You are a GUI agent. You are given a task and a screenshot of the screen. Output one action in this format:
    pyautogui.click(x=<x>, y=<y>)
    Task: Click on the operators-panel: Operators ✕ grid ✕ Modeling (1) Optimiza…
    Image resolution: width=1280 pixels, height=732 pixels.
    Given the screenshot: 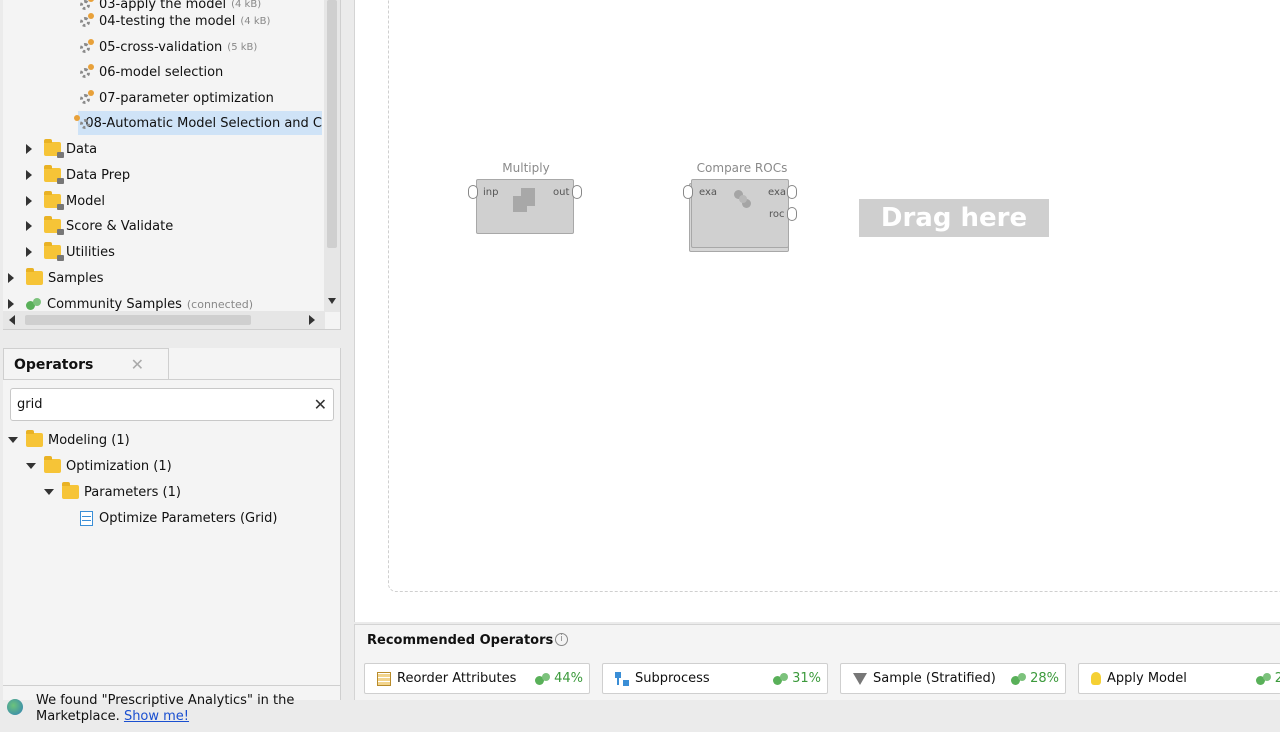 What is the action you would take?
    pyautogui.click(x=172, y=536)
    